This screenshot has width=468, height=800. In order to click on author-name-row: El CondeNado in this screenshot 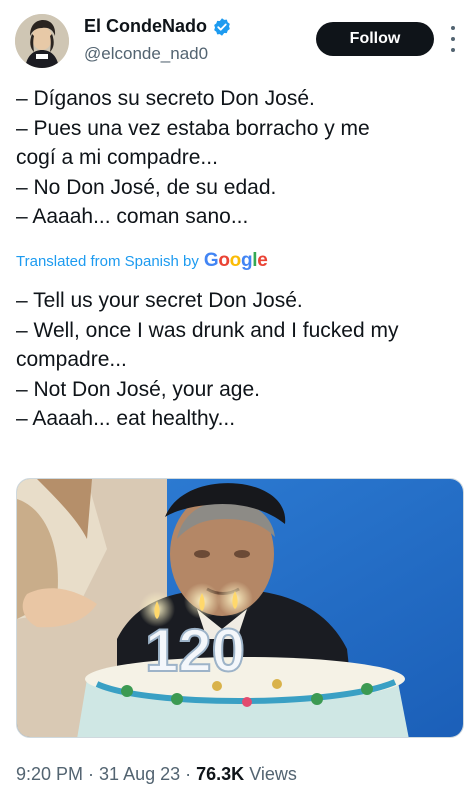, I will do `click(158, 26)`.